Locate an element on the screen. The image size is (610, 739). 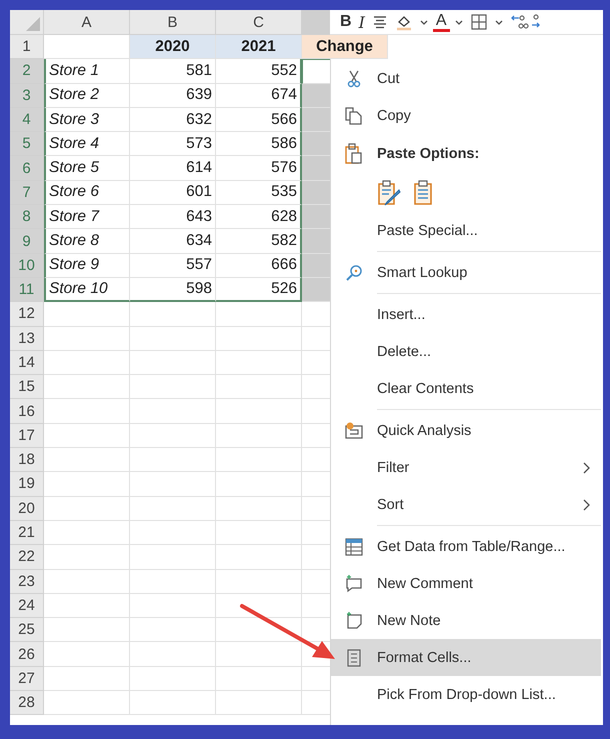
column-header: C is located at coordinates (259, 22).